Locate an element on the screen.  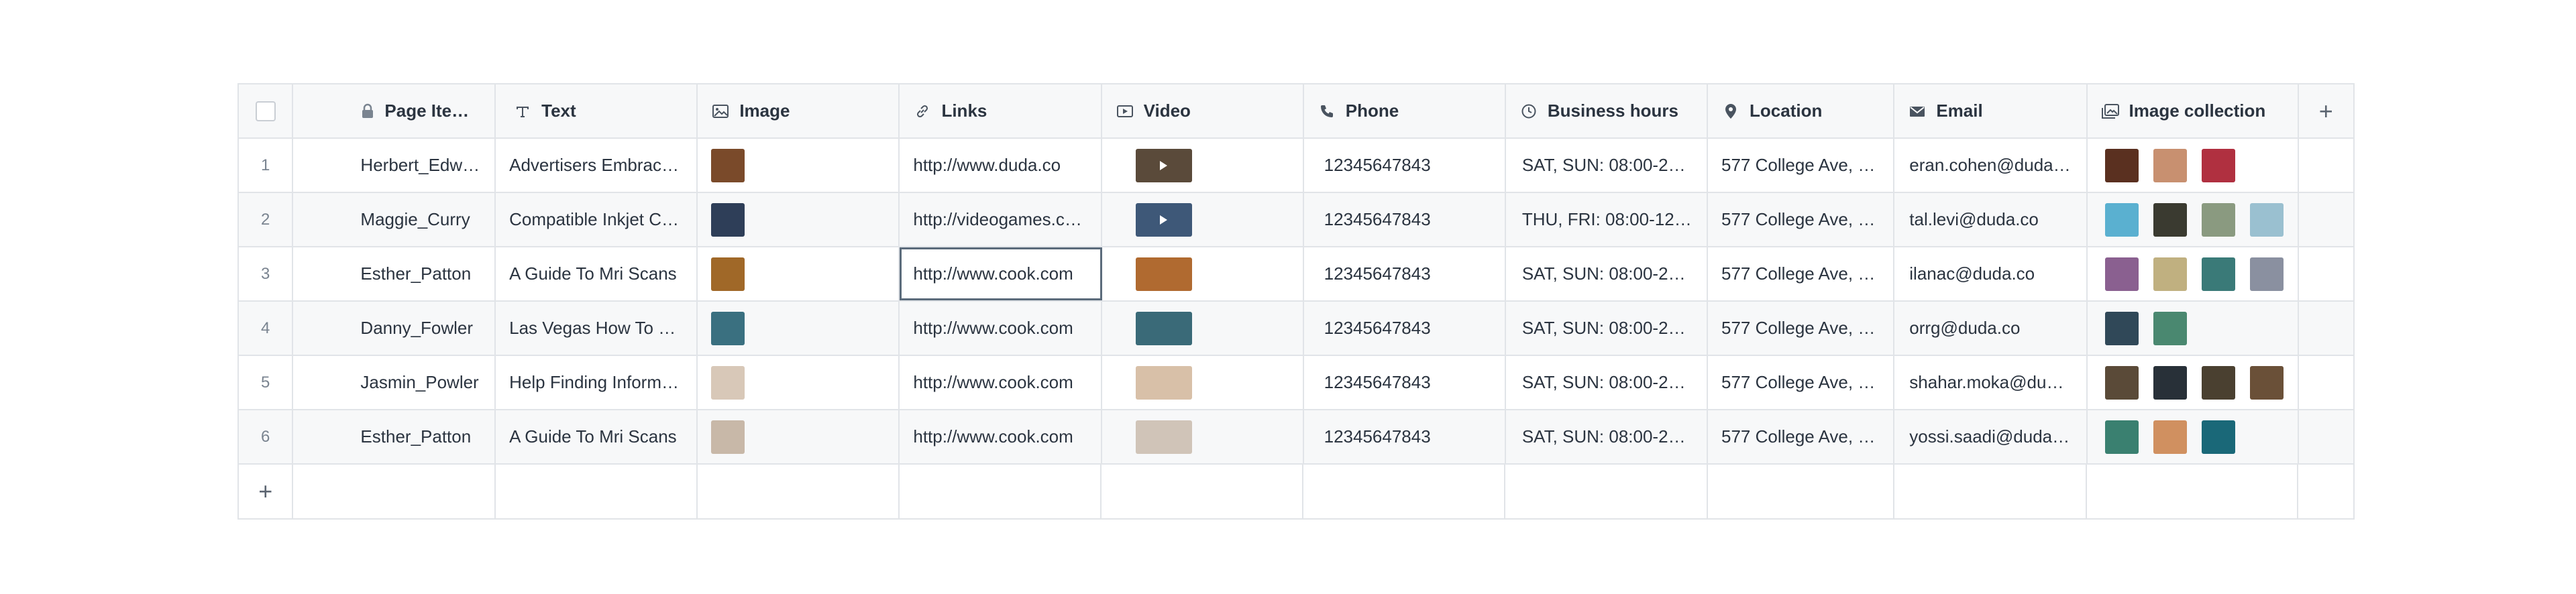
email-cell: ilanac@duda.co is located at coordinates (1991, 273).